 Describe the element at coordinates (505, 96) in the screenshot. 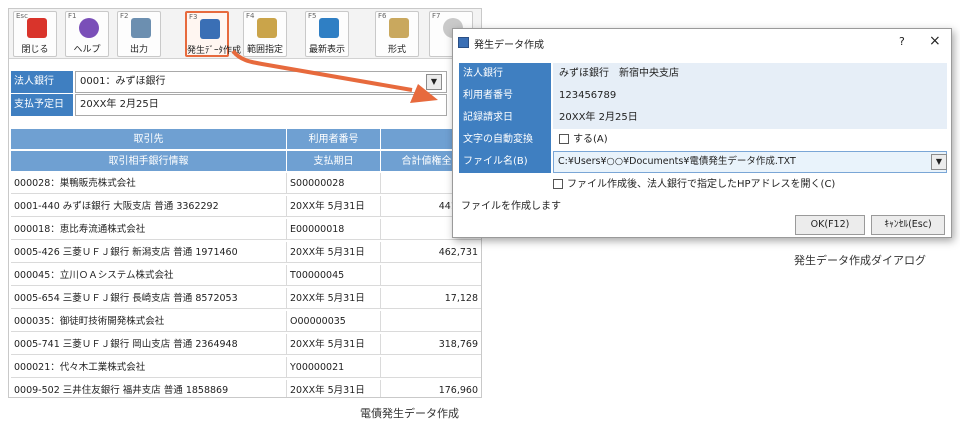

I see `user-number-label: 利用者番号` at that location.